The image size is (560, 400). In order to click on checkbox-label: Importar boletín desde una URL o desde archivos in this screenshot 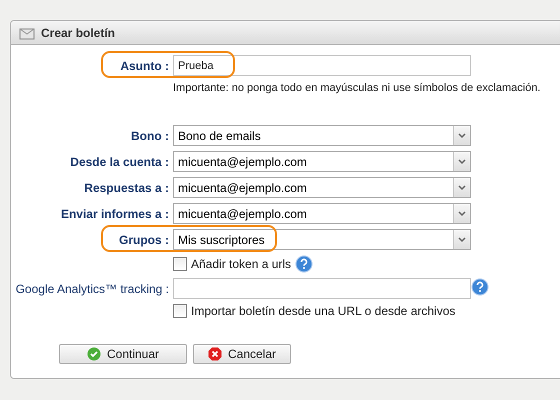, I will do `click(323, 311)`.